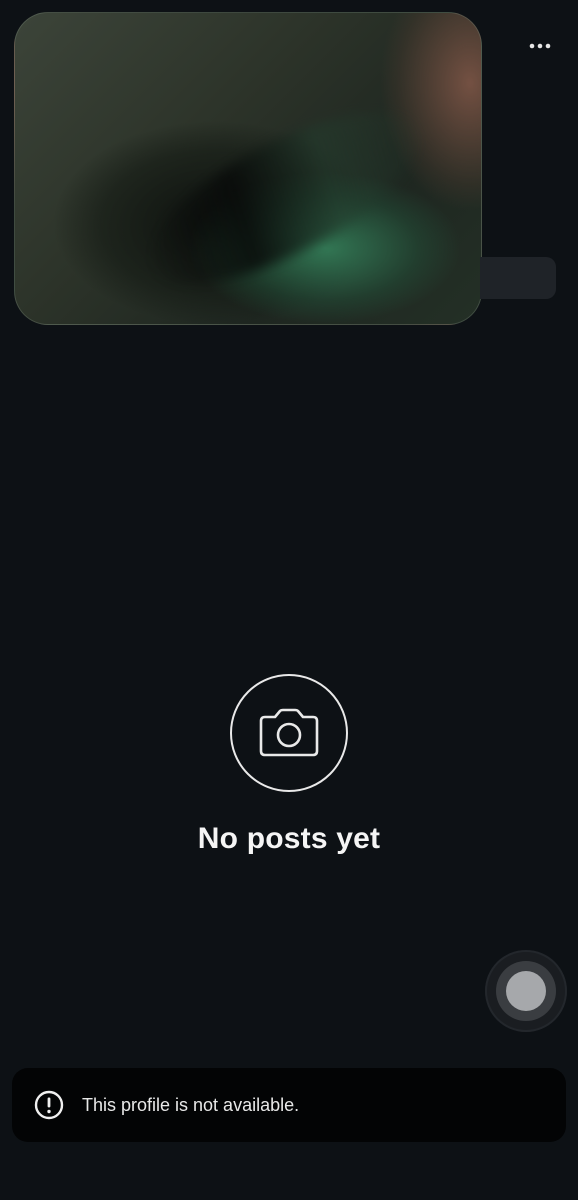  I want to click on toast-message: This profile is not available., so click(191, 1104).